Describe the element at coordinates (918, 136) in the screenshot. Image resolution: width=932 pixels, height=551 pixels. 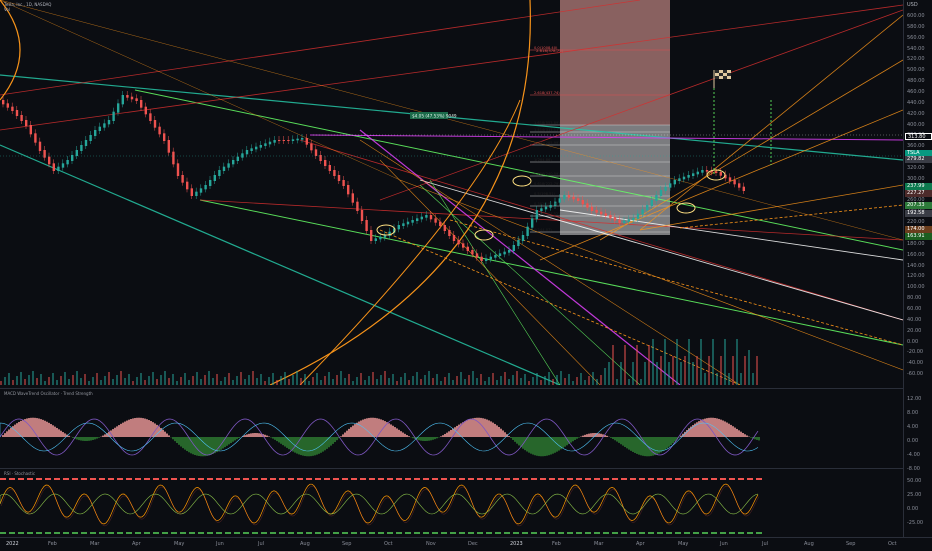
I see `price-tag: 313.80` at that location.